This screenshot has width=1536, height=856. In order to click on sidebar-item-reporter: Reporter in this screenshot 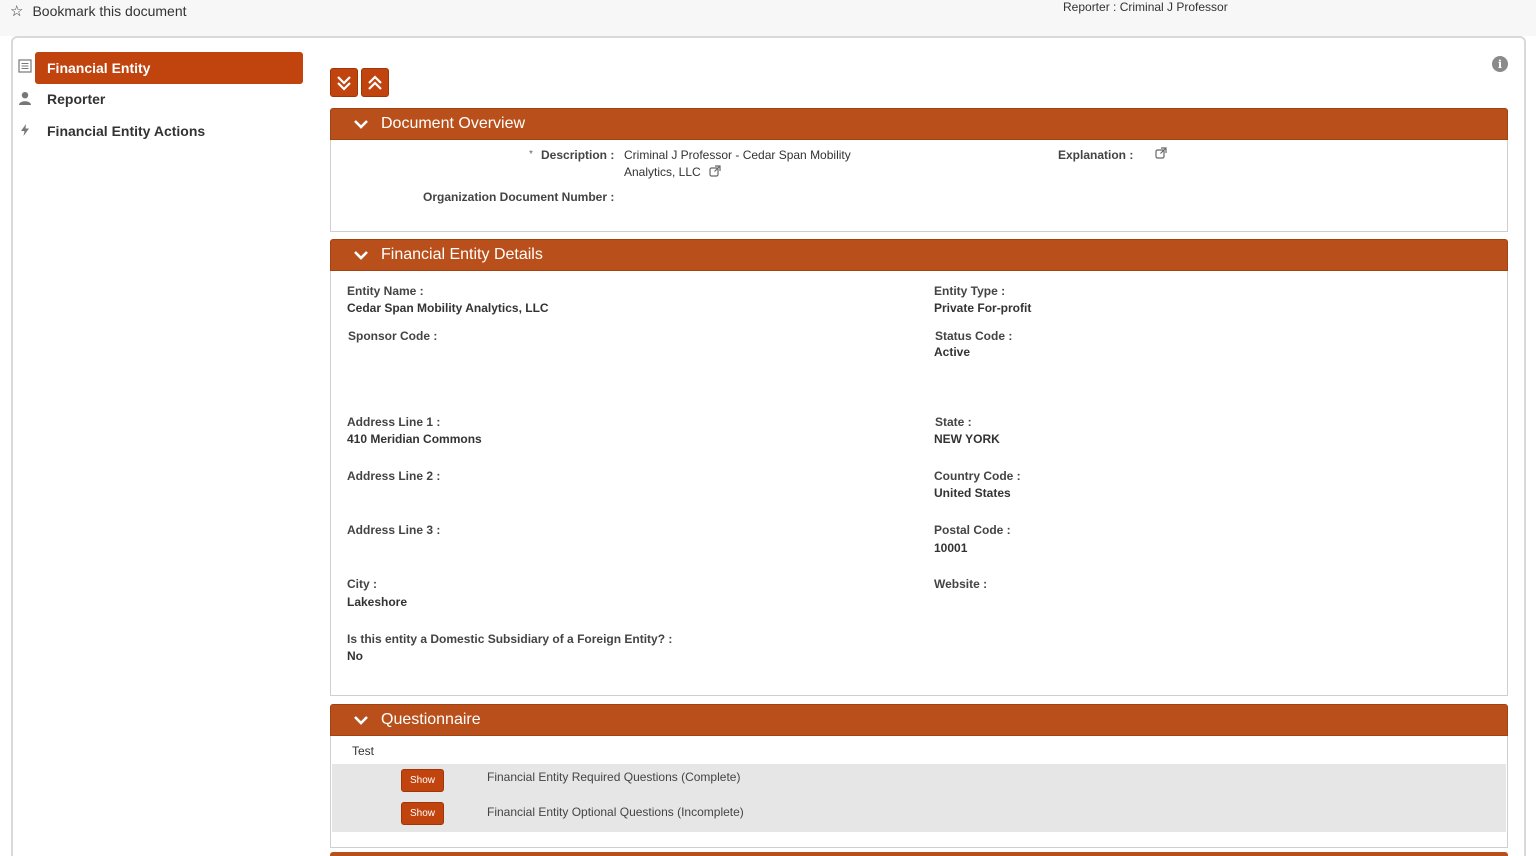, I will do `click(76, 99)`.